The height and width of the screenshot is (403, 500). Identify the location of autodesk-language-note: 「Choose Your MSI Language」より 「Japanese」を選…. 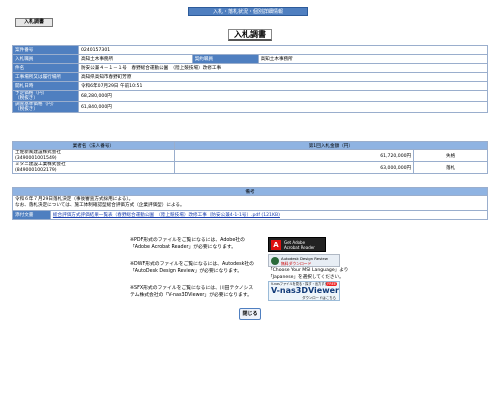
(318, 274).